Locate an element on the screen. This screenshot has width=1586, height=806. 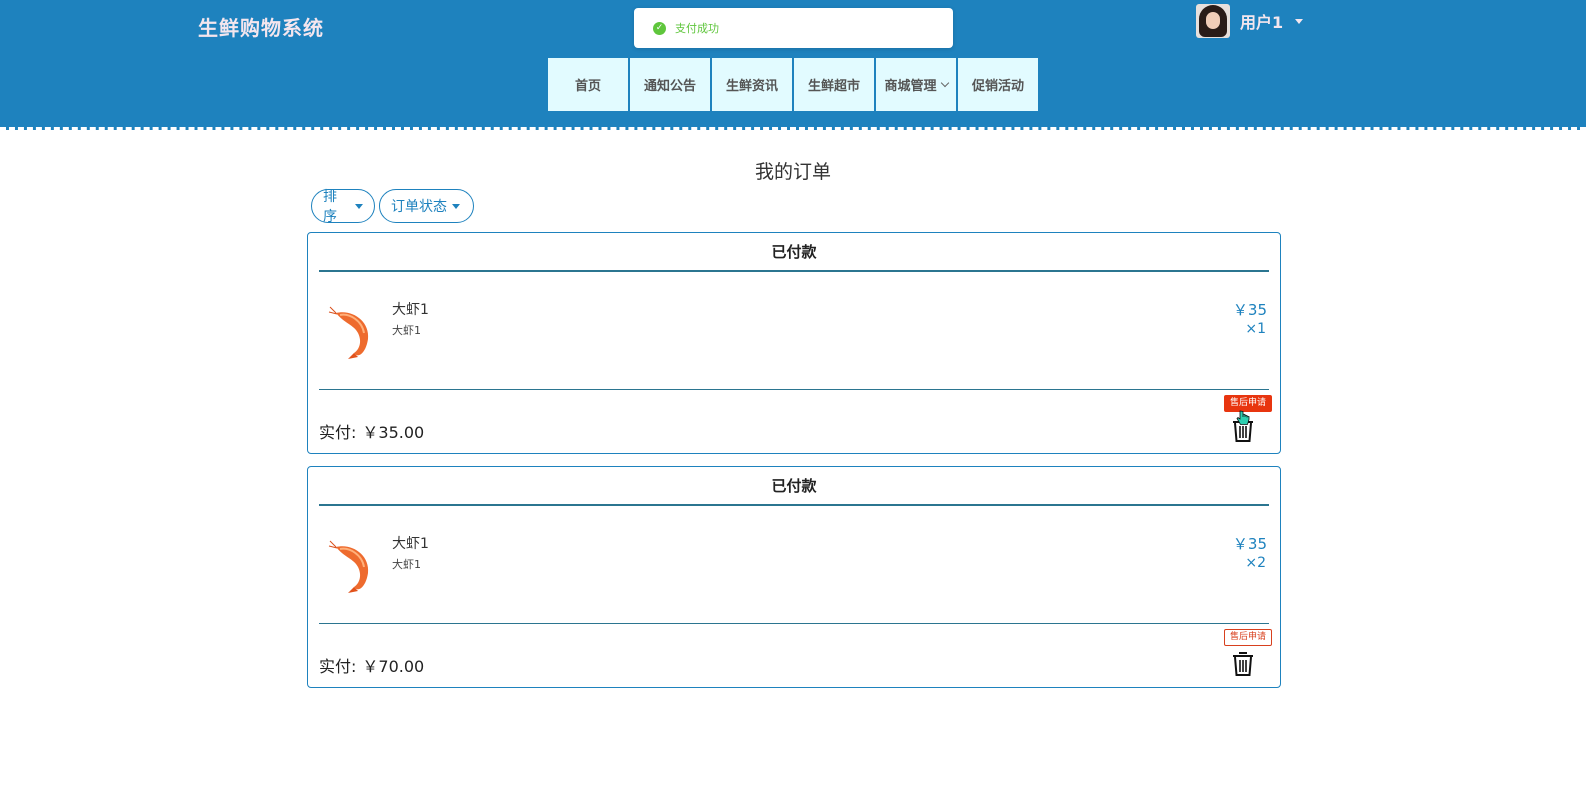
paid-amount: 实付: ￥35.00 is located at coordinates (371, 431).